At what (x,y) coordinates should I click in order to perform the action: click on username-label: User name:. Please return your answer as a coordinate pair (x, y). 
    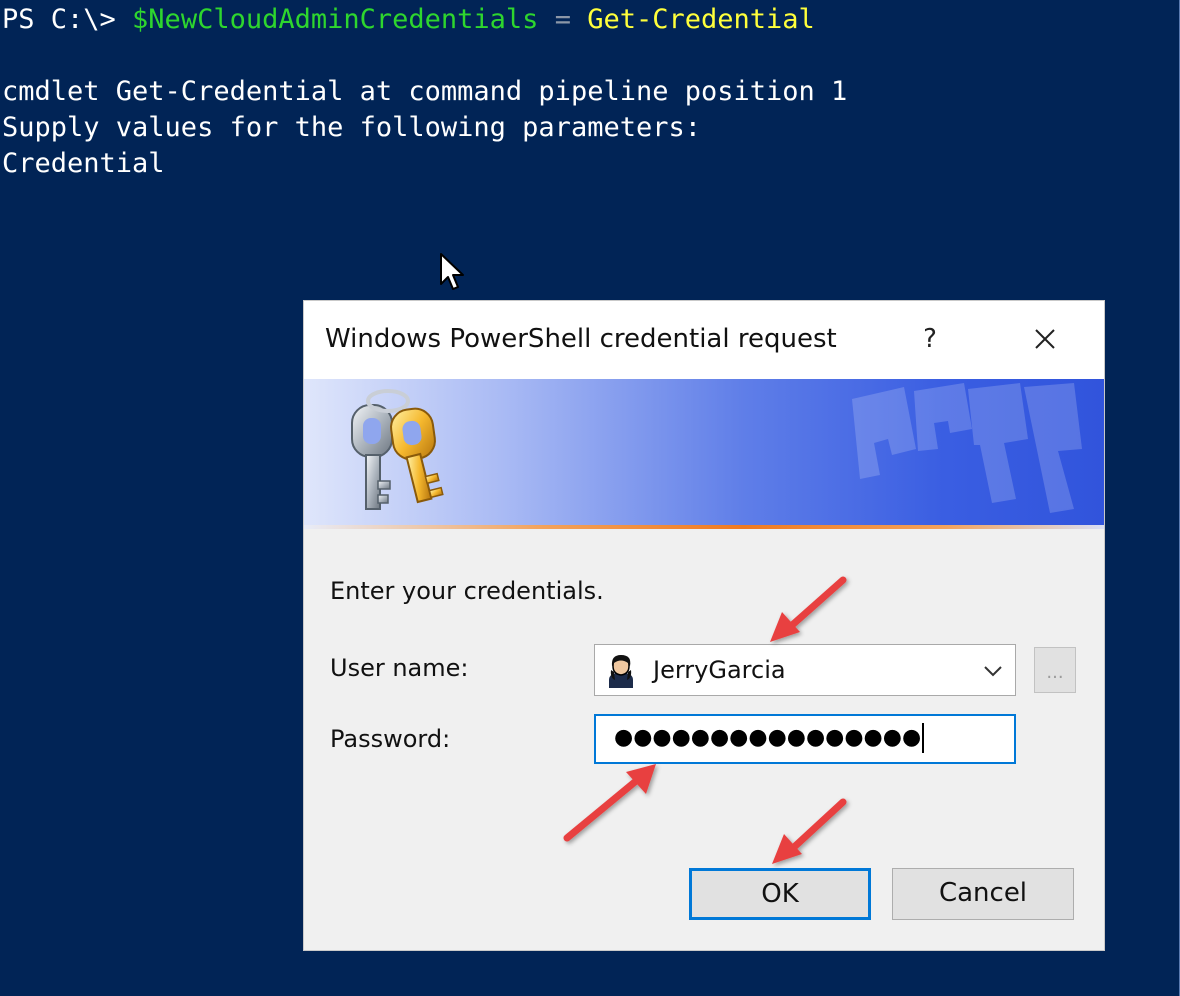
    Looking at the image, I should click on (399, 668).